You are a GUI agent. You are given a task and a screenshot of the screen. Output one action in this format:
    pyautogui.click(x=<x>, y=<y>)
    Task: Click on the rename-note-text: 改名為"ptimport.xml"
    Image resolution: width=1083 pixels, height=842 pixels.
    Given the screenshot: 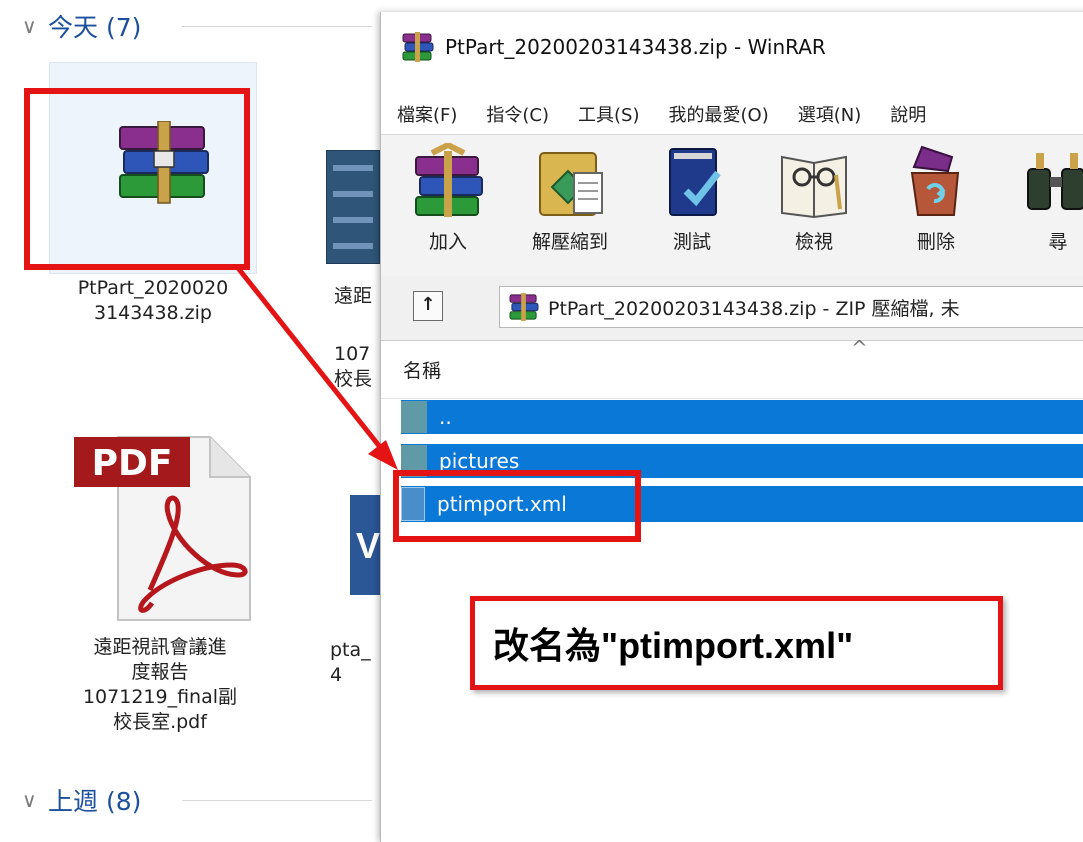 What is the action you would take?
    pyautogui.click(x=673, y=645)
    